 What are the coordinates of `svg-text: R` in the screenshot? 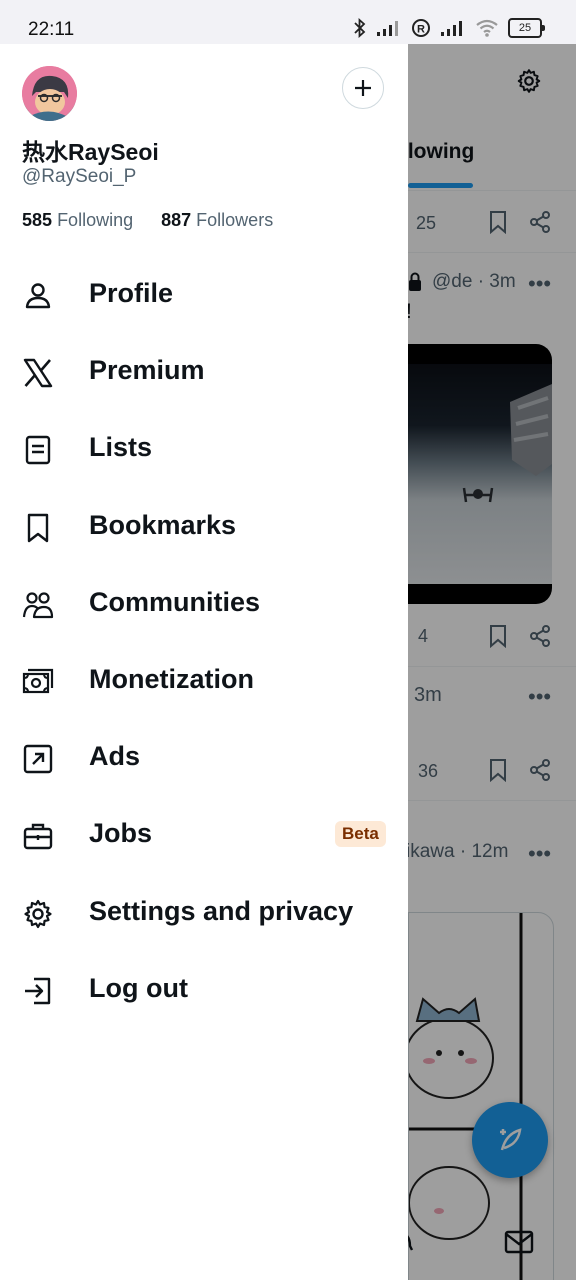 It's located at (421, 30).